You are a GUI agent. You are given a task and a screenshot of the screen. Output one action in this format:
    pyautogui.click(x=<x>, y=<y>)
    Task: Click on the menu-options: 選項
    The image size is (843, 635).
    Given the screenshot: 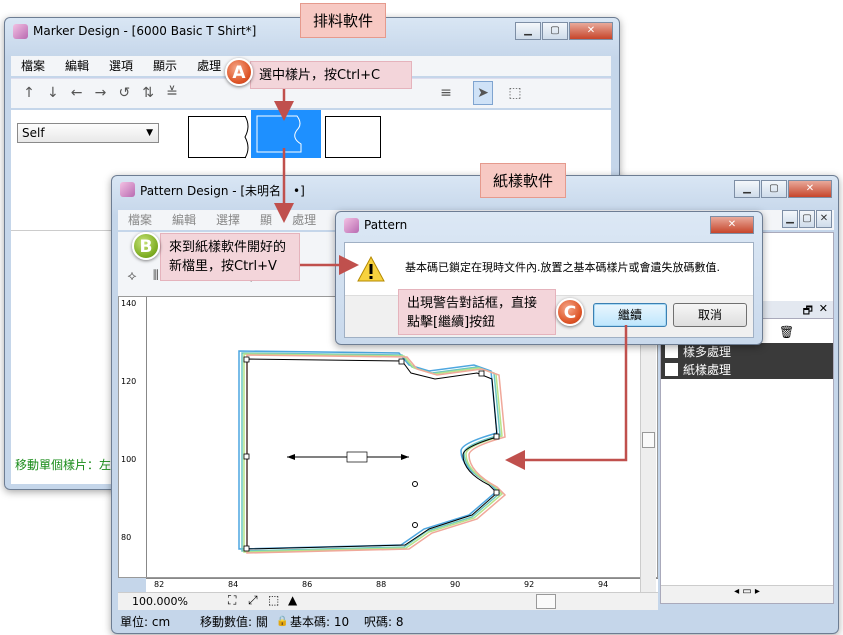 What is the action you would take?
    pyautogui.click(x=121, y=66)
    